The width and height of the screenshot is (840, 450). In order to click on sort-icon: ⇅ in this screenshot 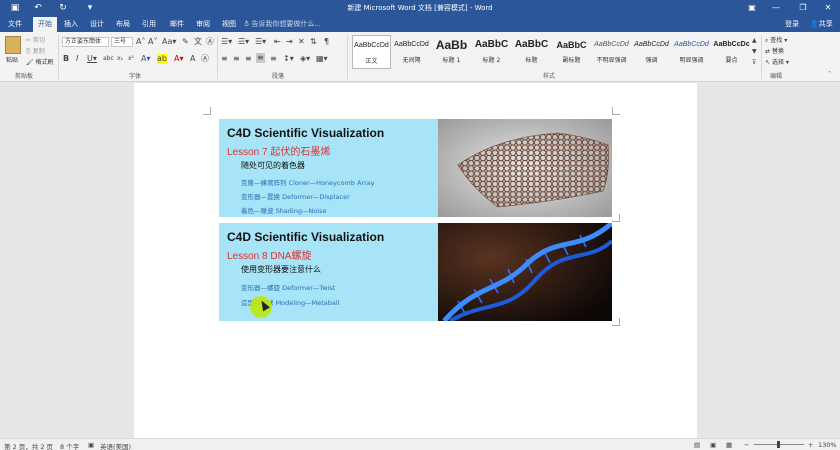, I will do `click(313, 42)`.